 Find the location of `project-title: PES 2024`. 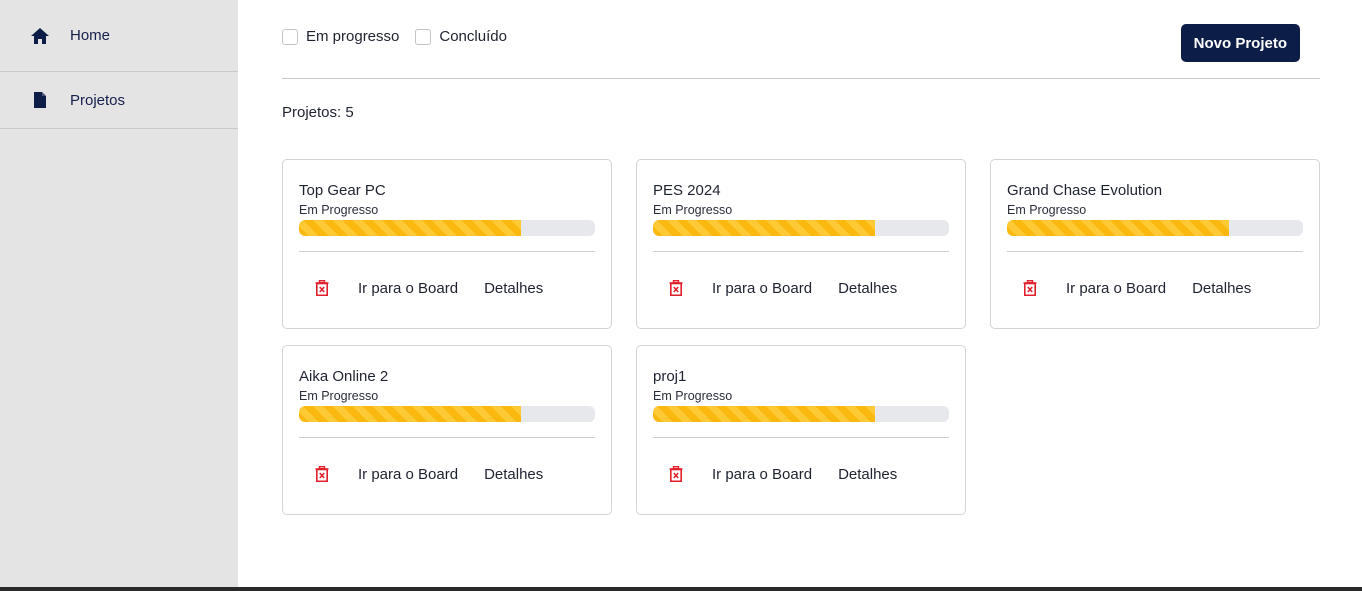

project-title: PES 2024 is located at coordinates (687, 190).